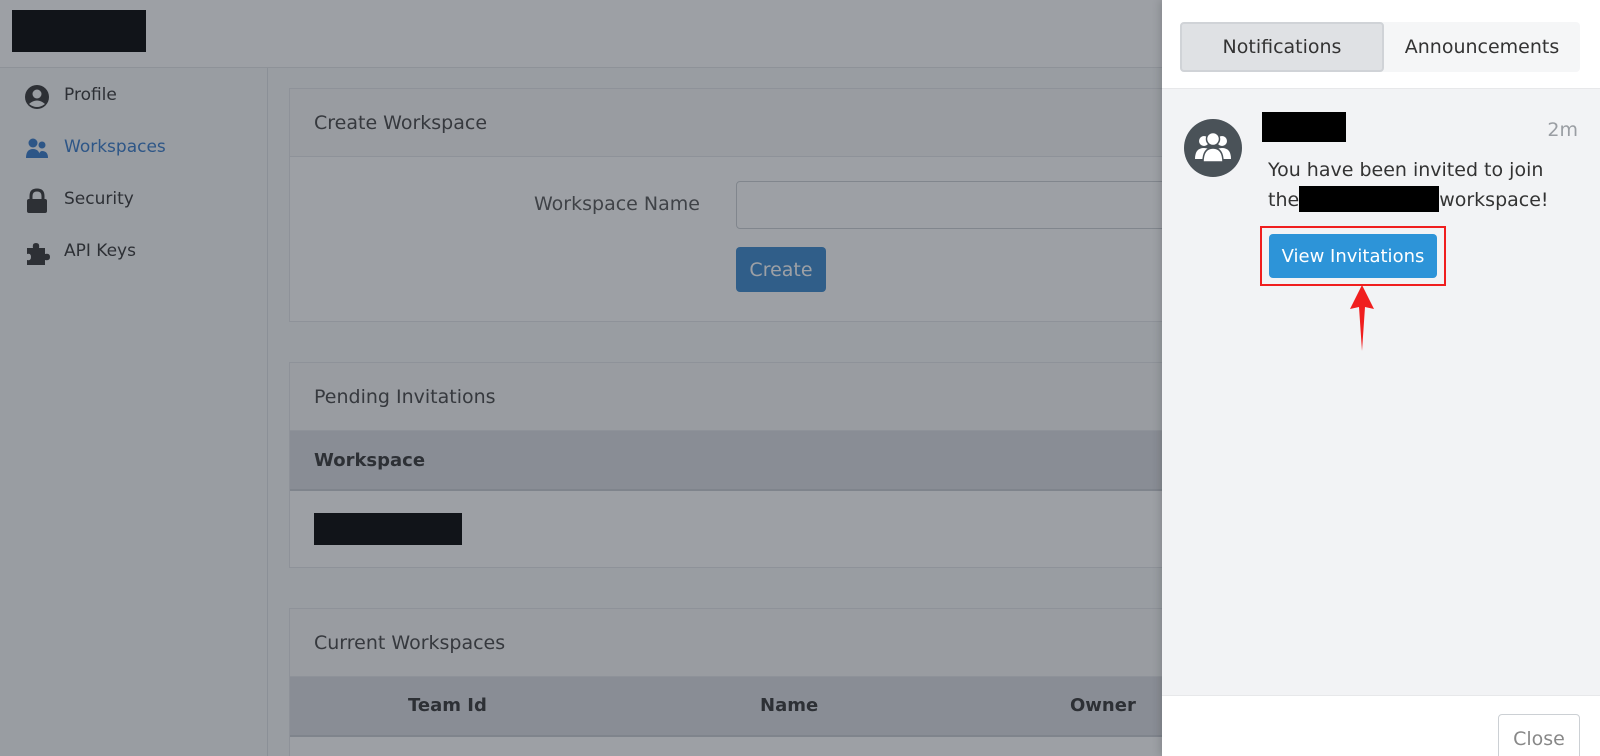 This screenshot has width=1600, height=756. I want to click on annotation-arrow-up-icon, so click(1362, 318).